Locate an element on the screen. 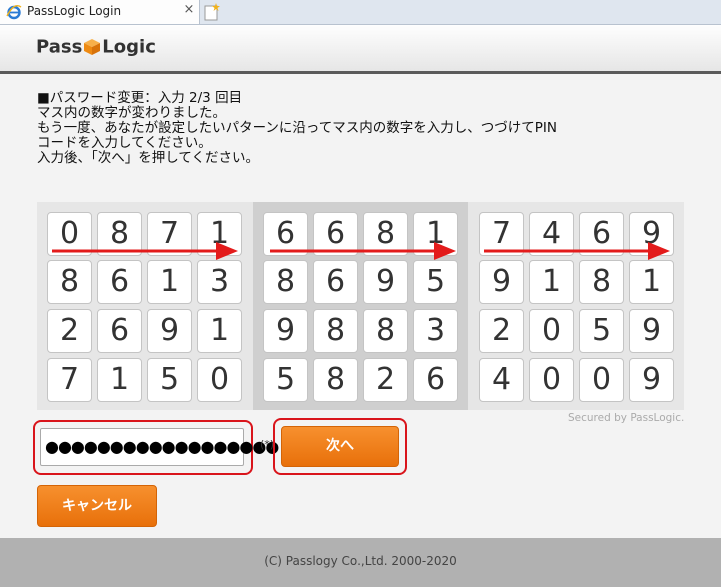 The width and height of the screenshot is (721, 587). cancel-button: キャンセル is located at coordinates (97, 506).